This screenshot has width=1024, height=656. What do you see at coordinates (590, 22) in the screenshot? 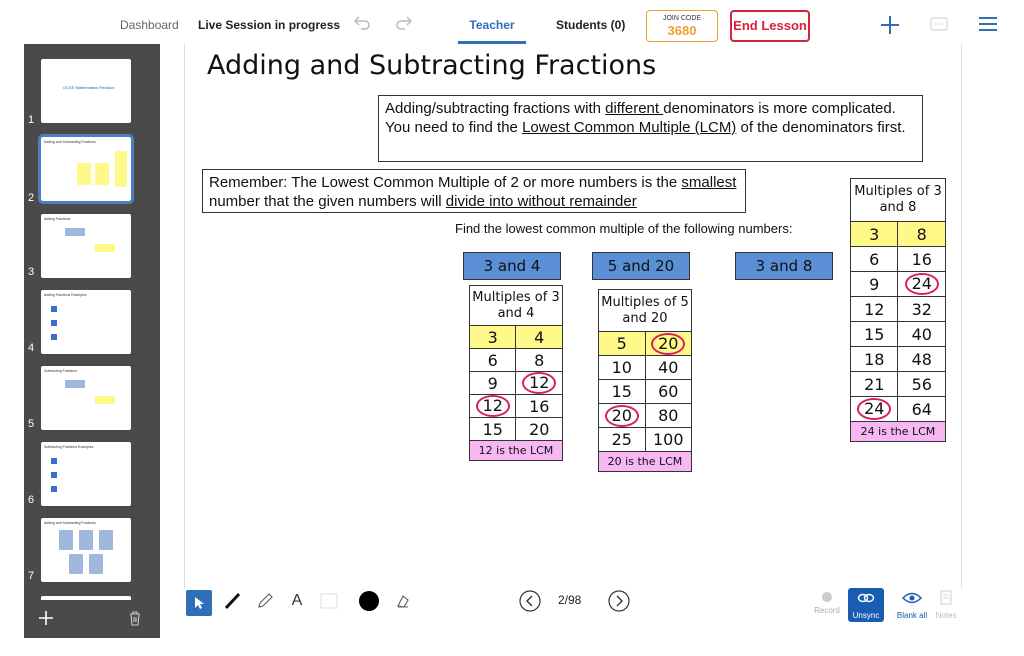
I see `tab-students: Students (0)` at bounding box center [590, 22].